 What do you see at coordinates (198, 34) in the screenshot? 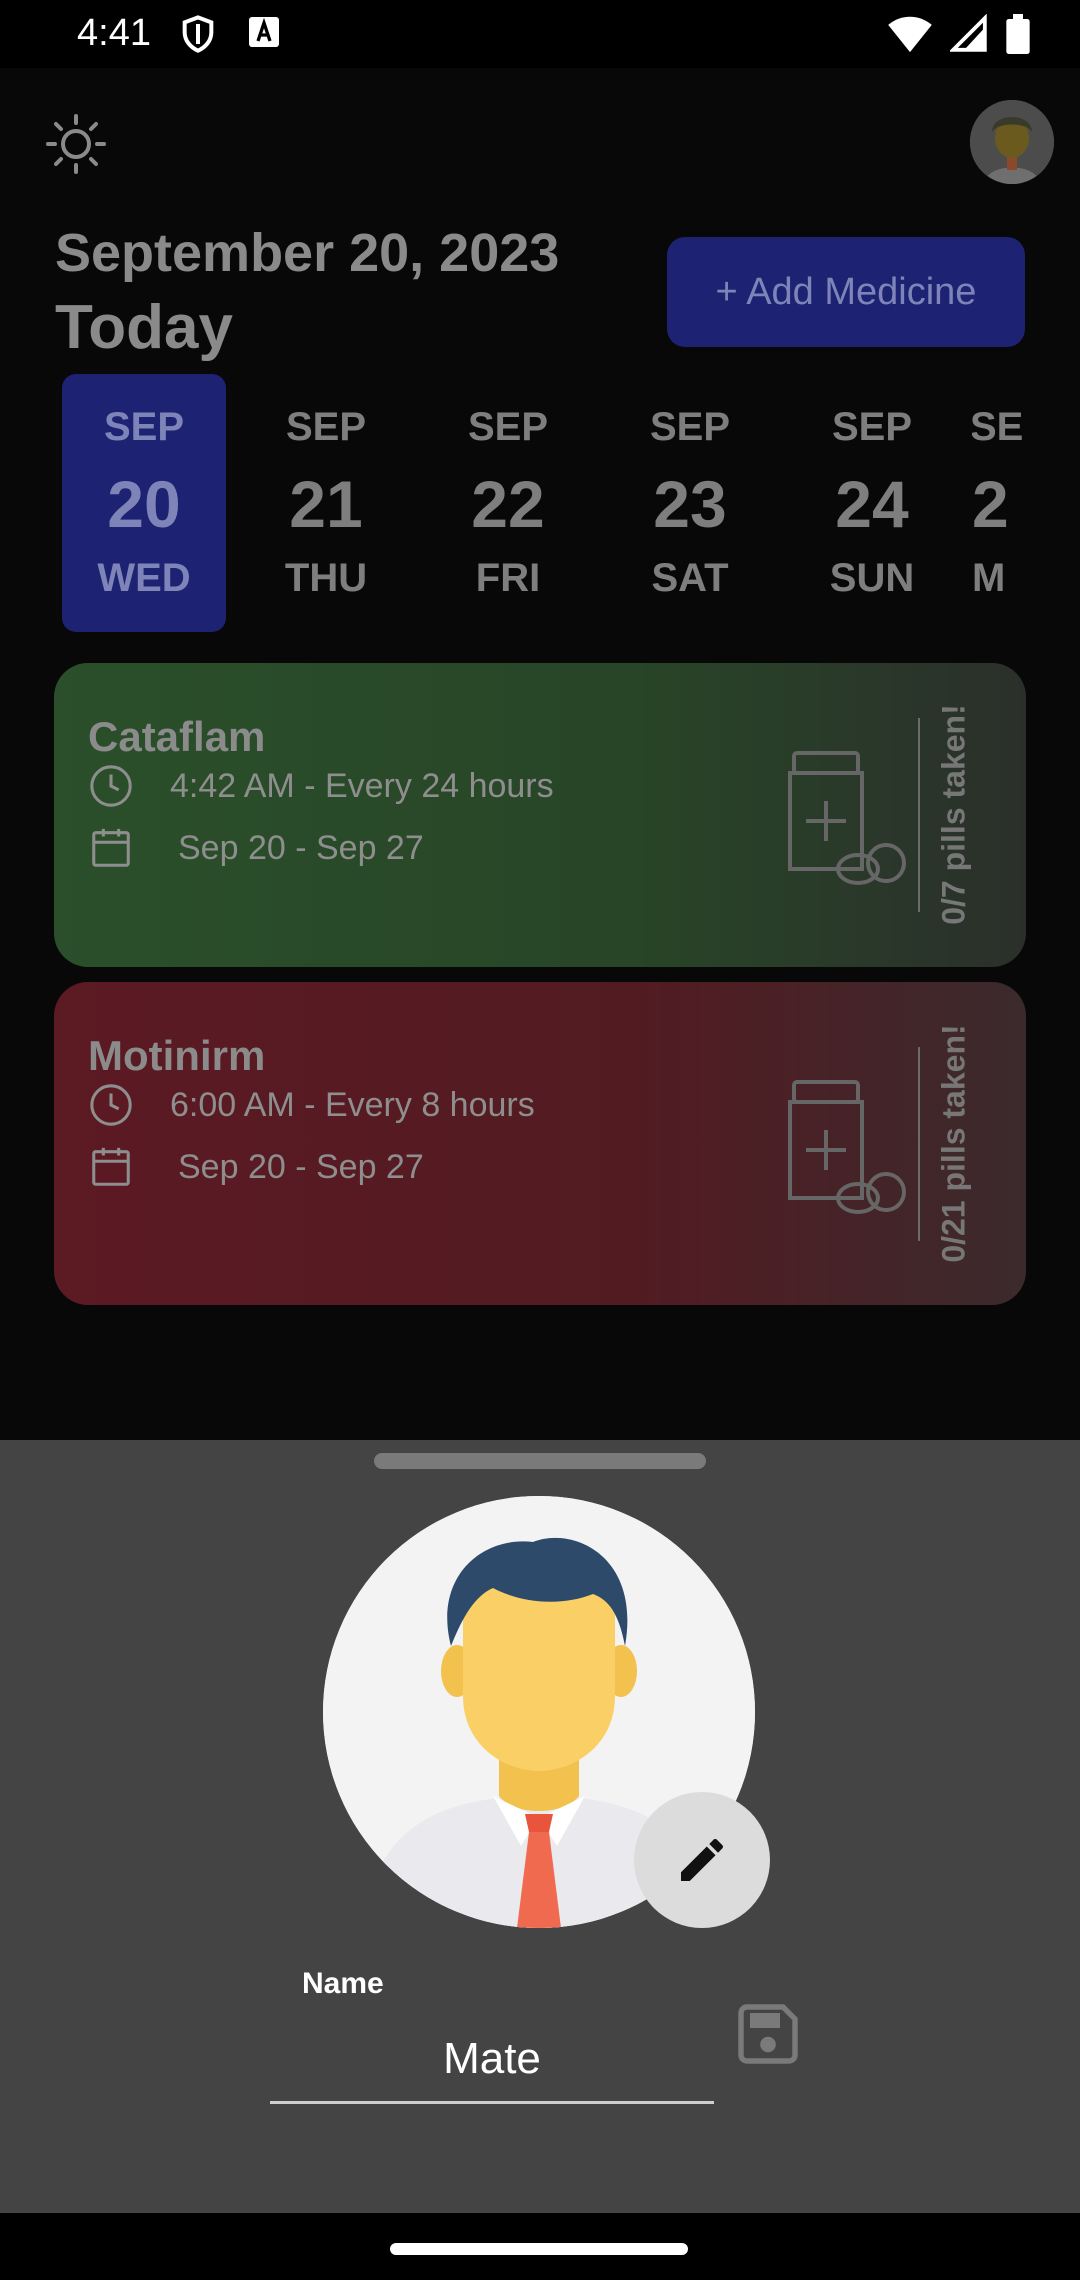
I see `shield-icon` at bounding box center [198, 34].